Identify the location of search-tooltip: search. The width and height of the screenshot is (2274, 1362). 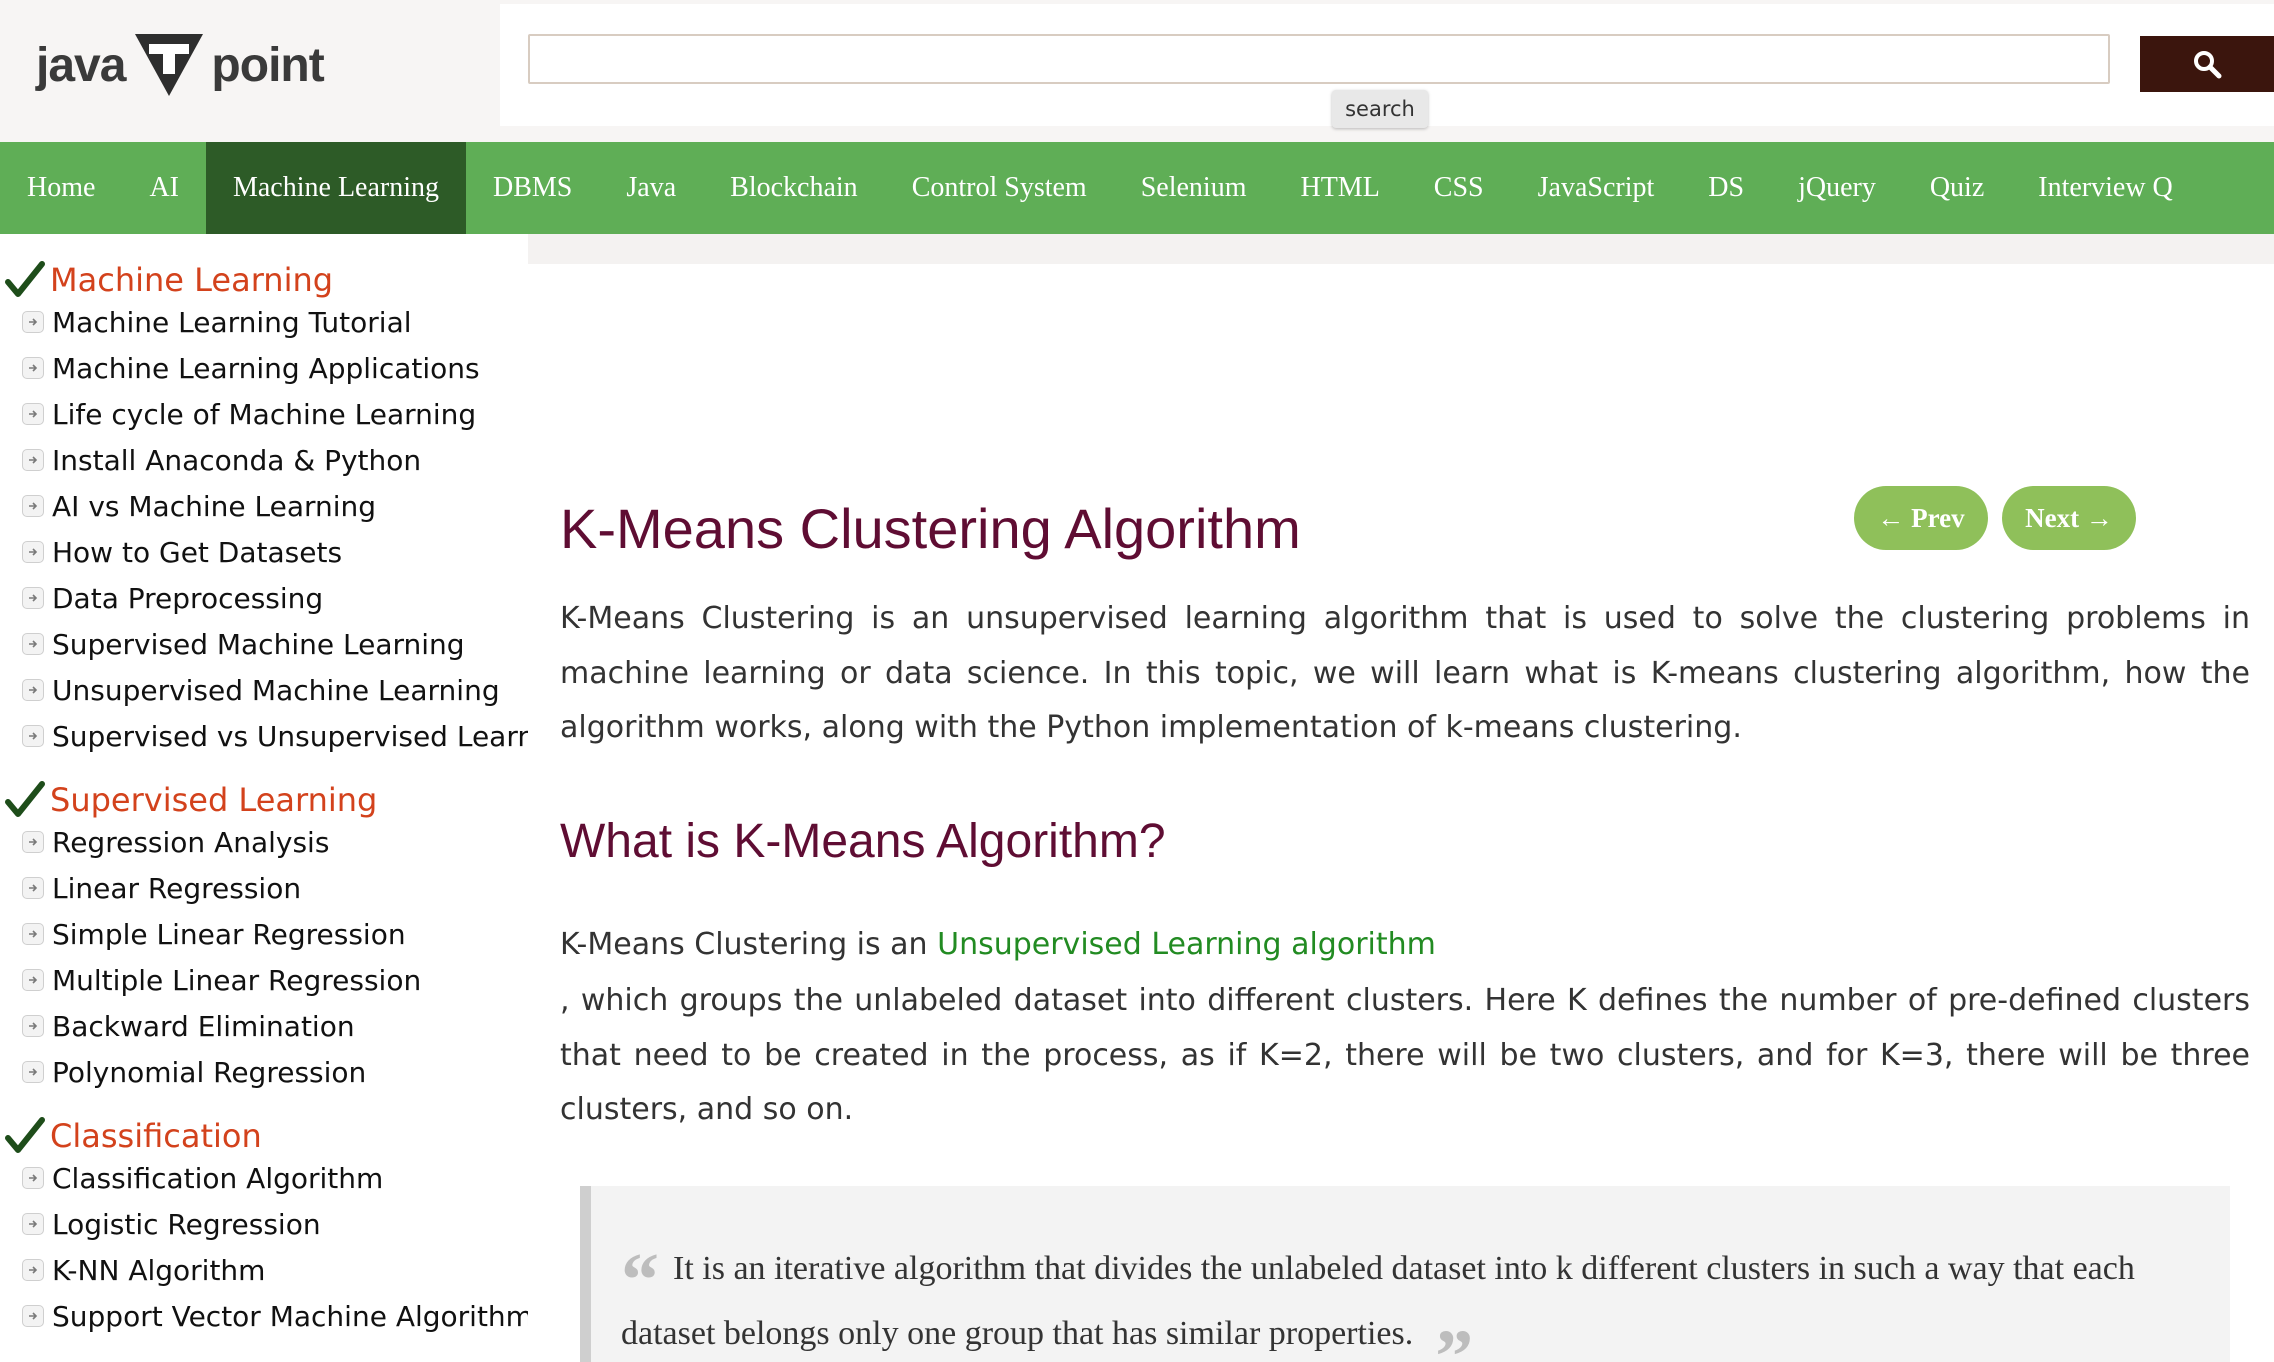
(1380, 109).